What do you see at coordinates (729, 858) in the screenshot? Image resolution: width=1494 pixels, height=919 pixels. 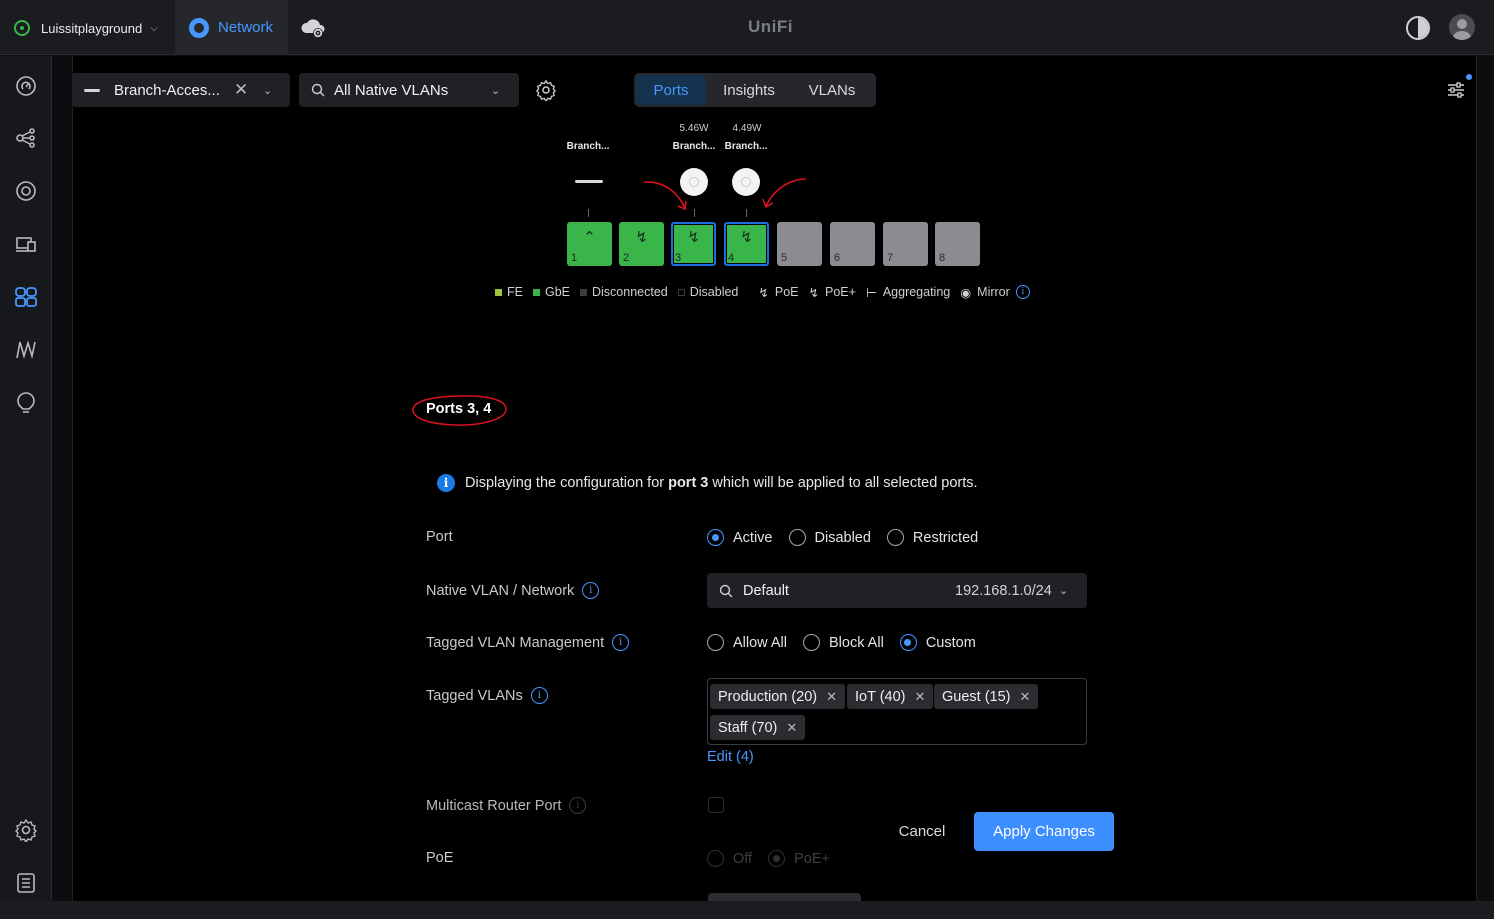 I see `radio-poe-off: Off` at bounding box center [729, 858].